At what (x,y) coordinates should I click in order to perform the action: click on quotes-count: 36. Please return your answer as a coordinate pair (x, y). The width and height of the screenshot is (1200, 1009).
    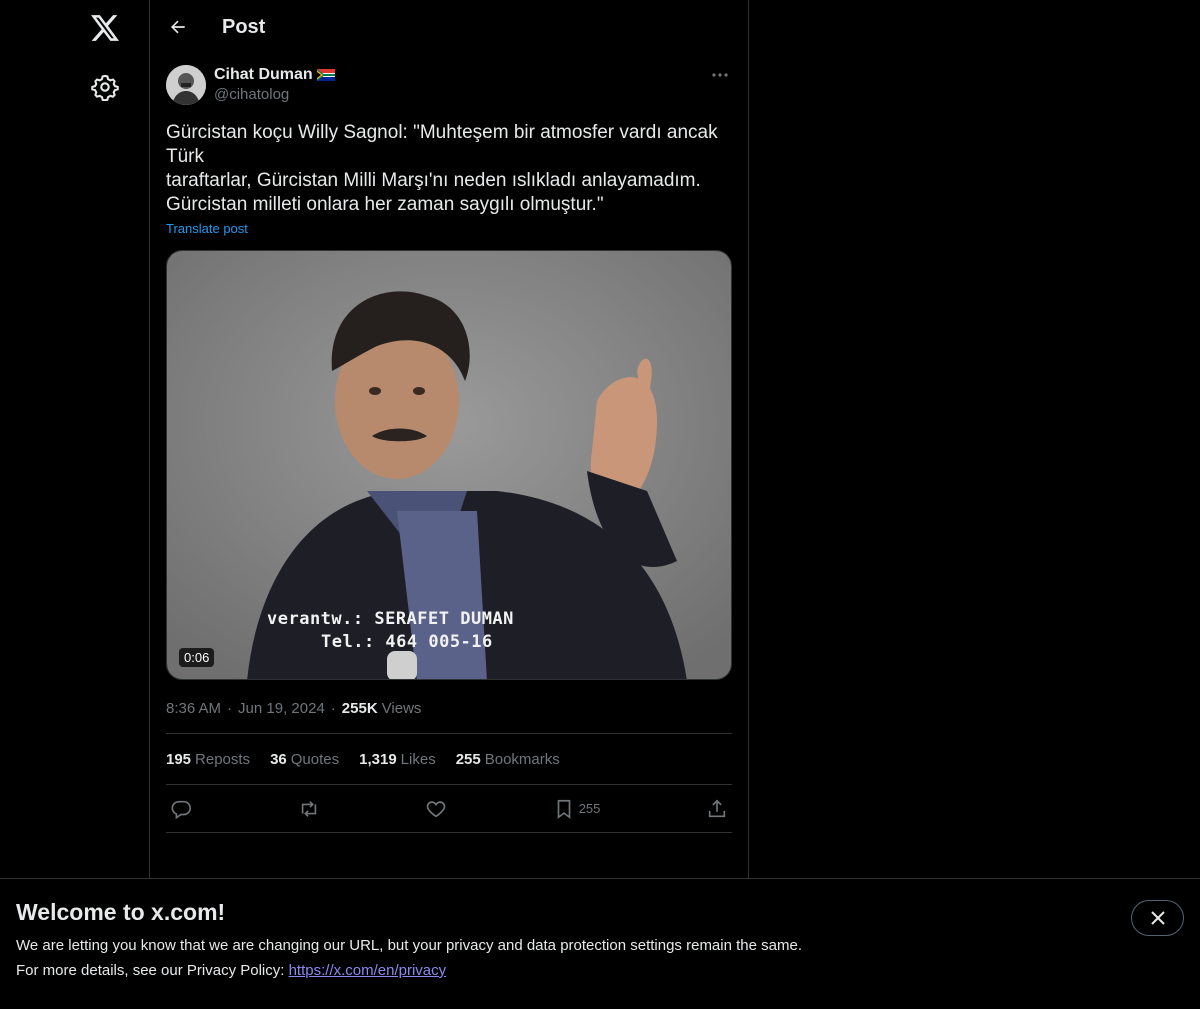
    Looking at the image, I should click on (278, 759).